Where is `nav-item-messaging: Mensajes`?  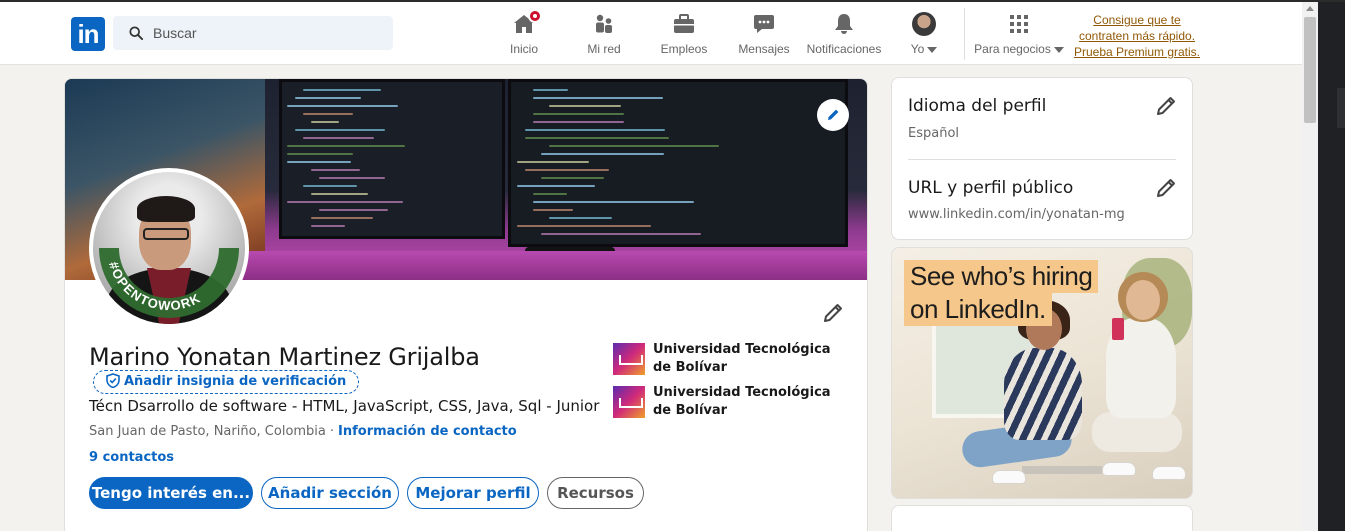
nav-item-messaging: Mensajes is located at coordinates (764, 34).